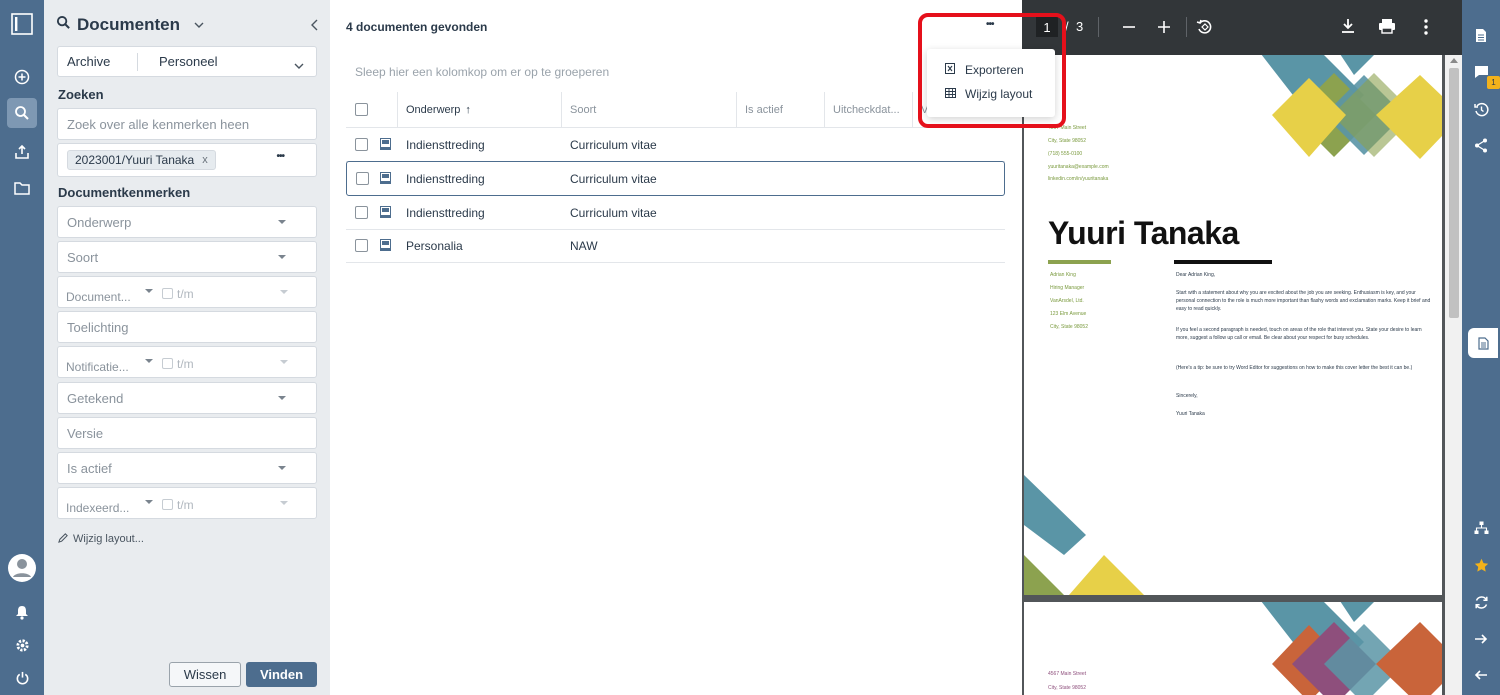 The width and height of the screenshot is (1500, 695). Describe the element at coordinates (1351, 648) in the screenshot. I see `page-decoration` at that location.